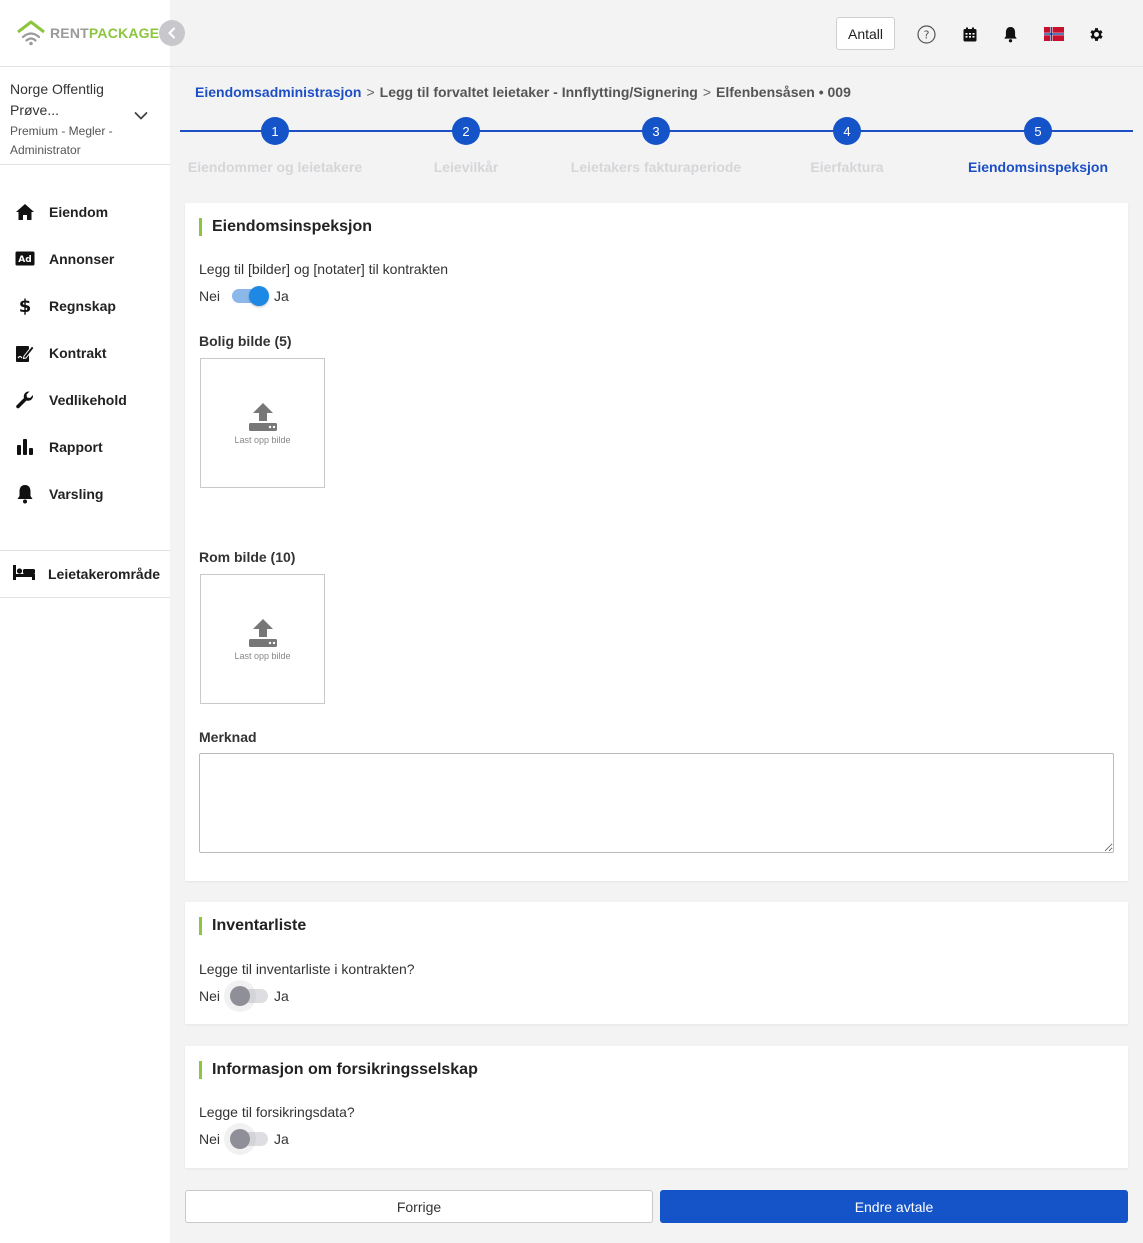  Describe the element at coordinates (865, 33) in the screenshot. I see `antall-button: Antall` at that location.